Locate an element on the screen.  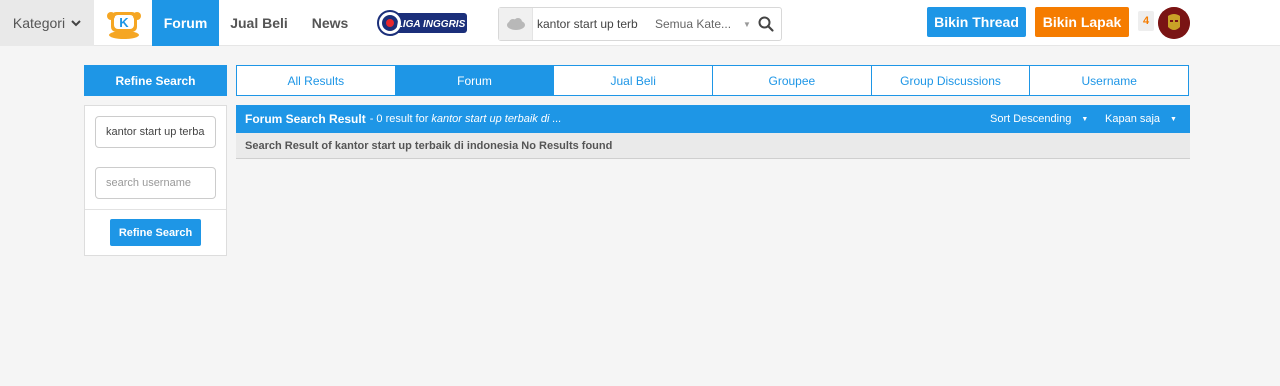
kategori-menu: Kategori is located at coordinates (47, 23).